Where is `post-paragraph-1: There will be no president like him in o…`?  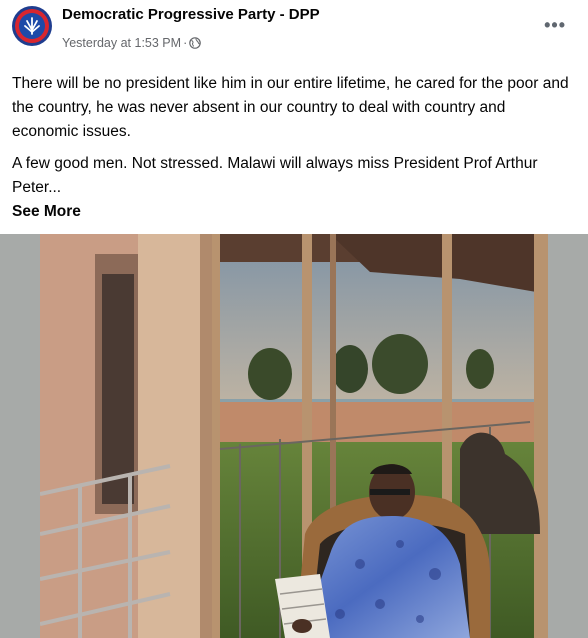 post-paragraph-1: There will be no president like him in o… is located at coordinates (290, 107).